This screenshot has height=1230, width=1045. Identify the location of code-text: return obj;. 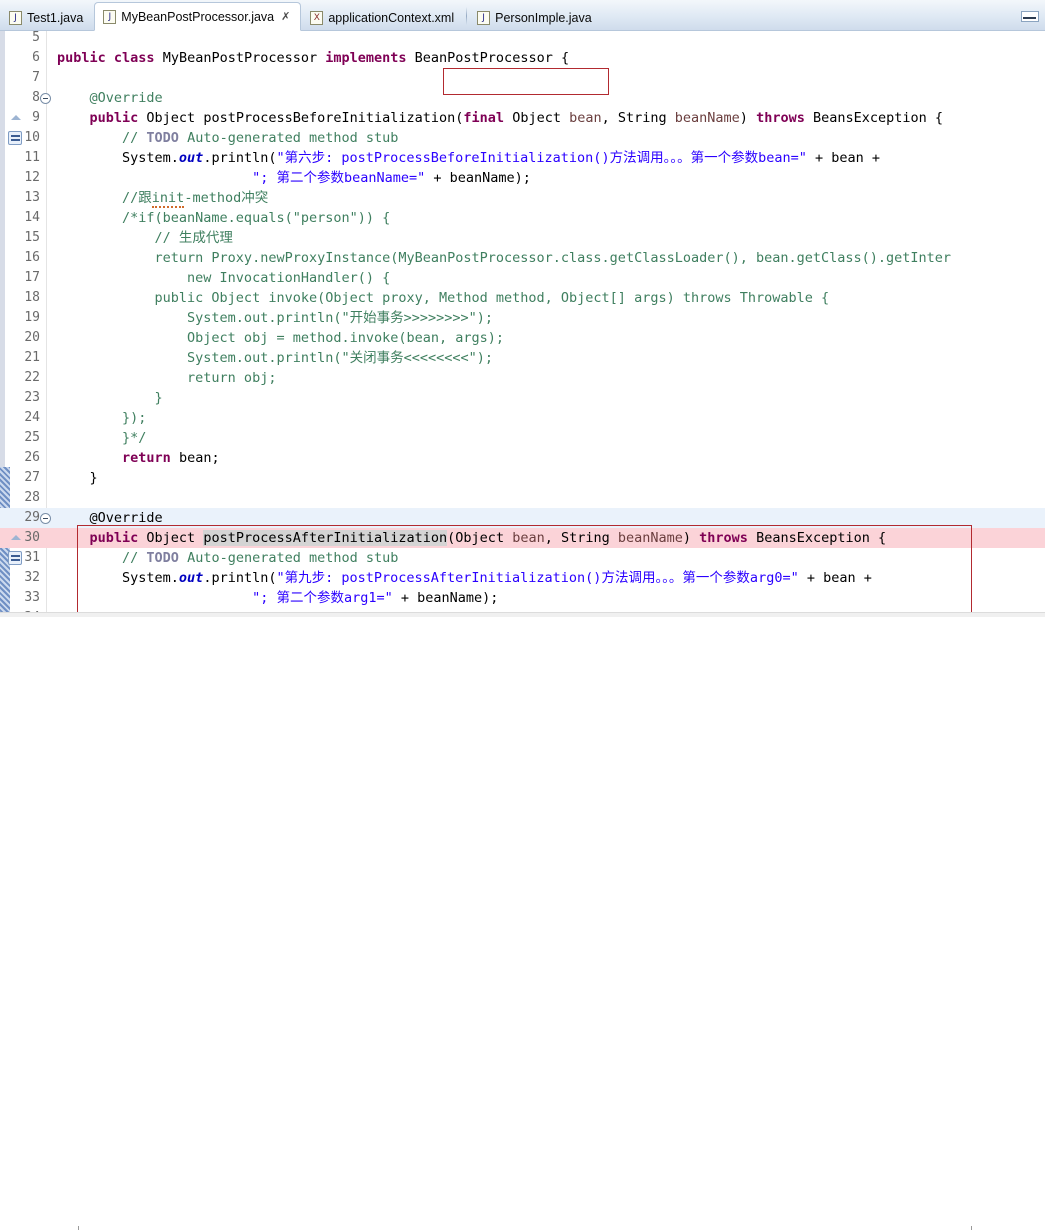
(166, 378).